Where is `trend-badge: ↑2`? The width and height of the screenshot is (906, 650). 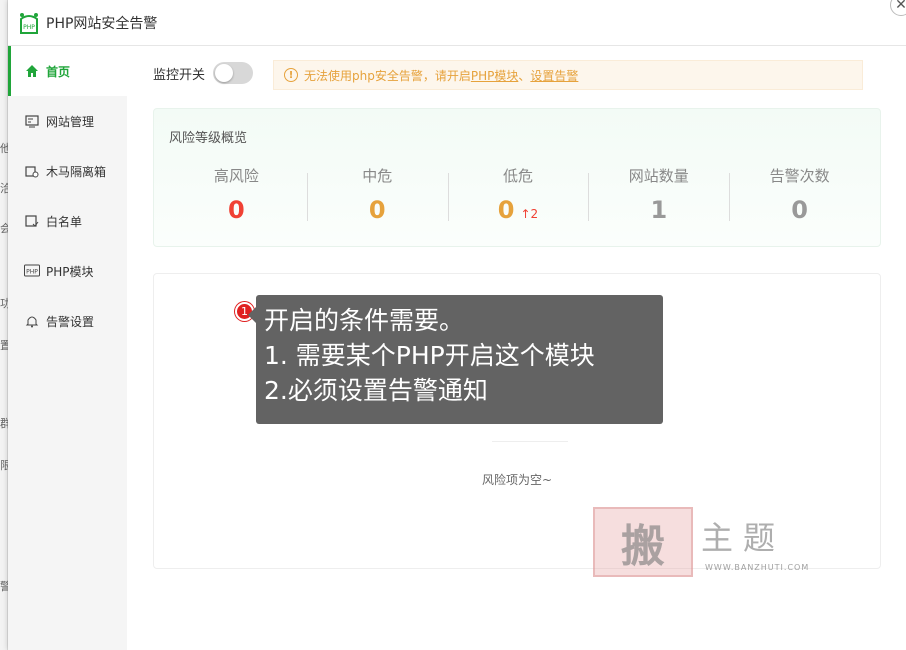
trend-badge: ↑2 is located at coordinates (529, 214).